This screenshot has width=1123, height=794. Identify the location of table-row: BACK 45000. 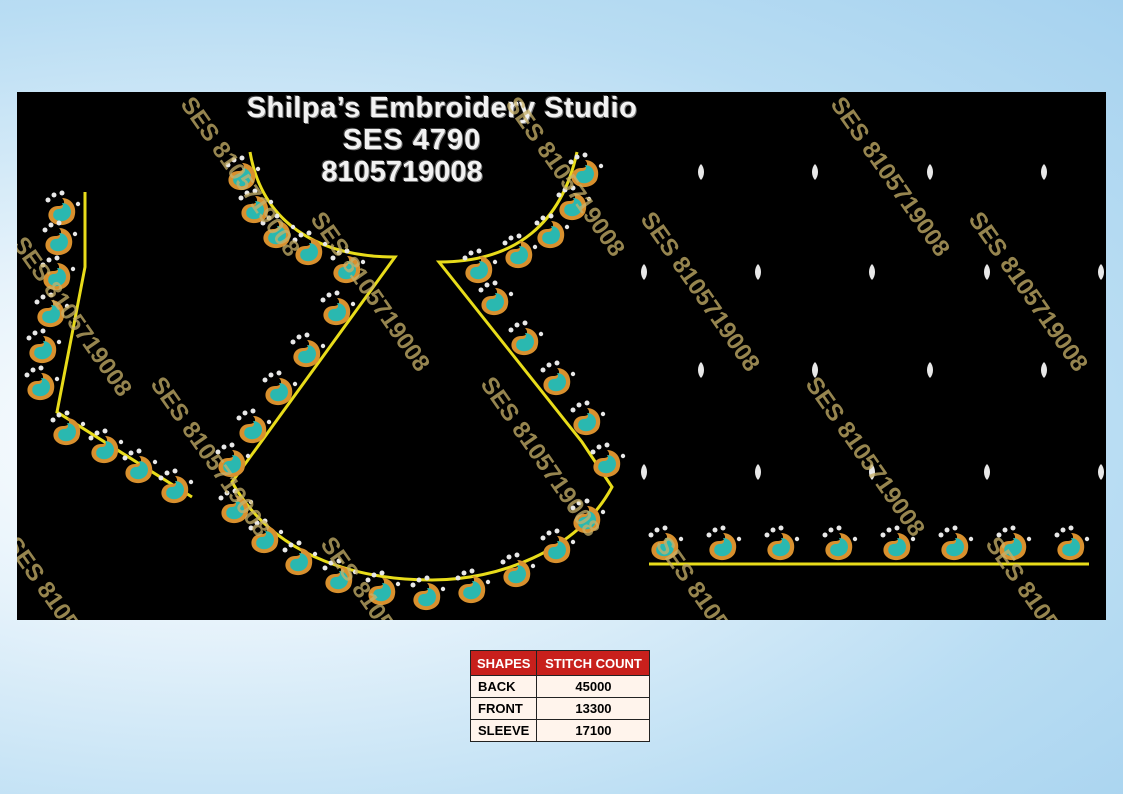
(560, 686).